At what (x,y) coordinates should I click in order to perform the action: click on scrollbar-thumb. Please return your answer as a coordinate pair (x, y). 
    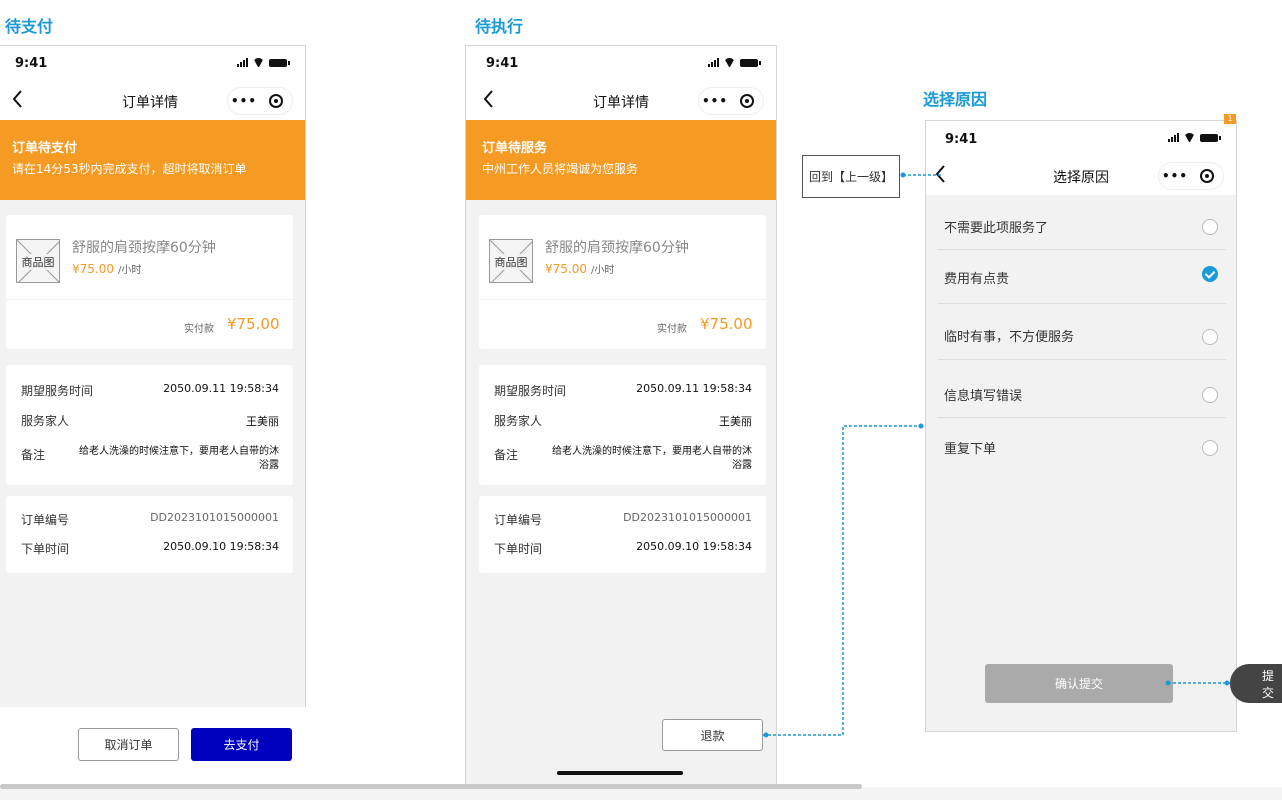
    Looking at the image, I should click on (431, 786).